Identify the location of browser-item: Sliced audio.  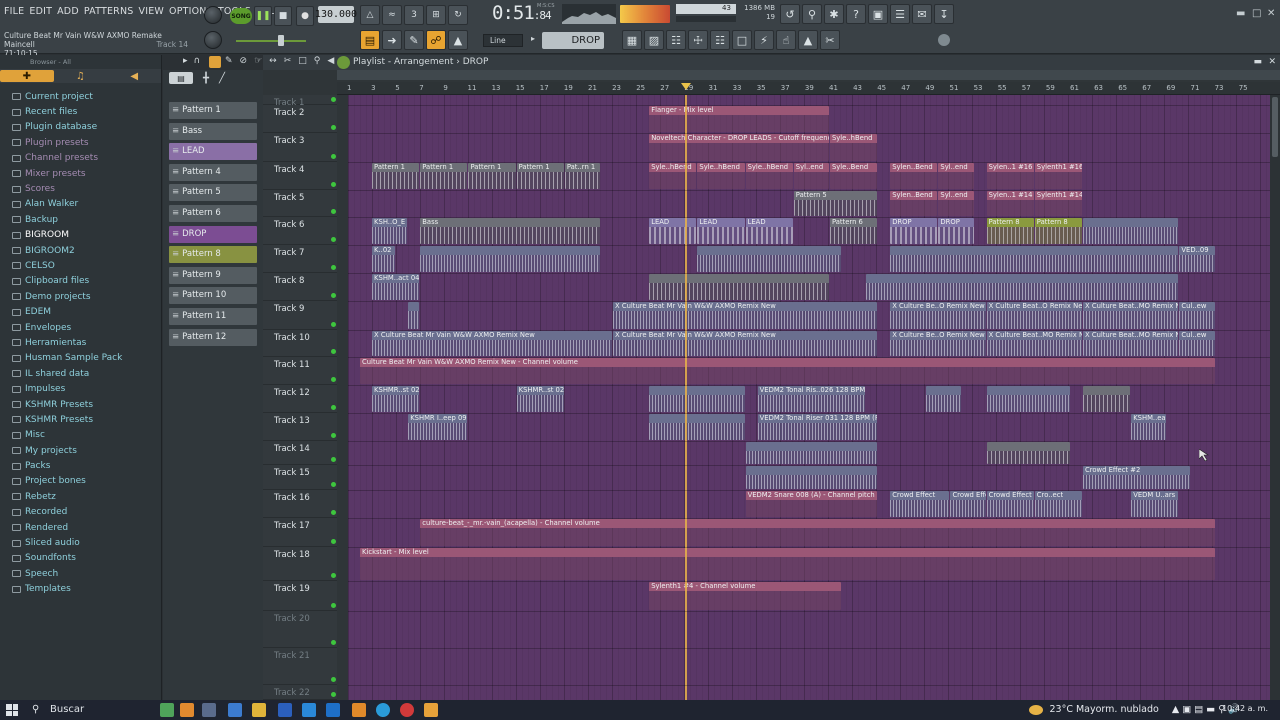
(80, 542).